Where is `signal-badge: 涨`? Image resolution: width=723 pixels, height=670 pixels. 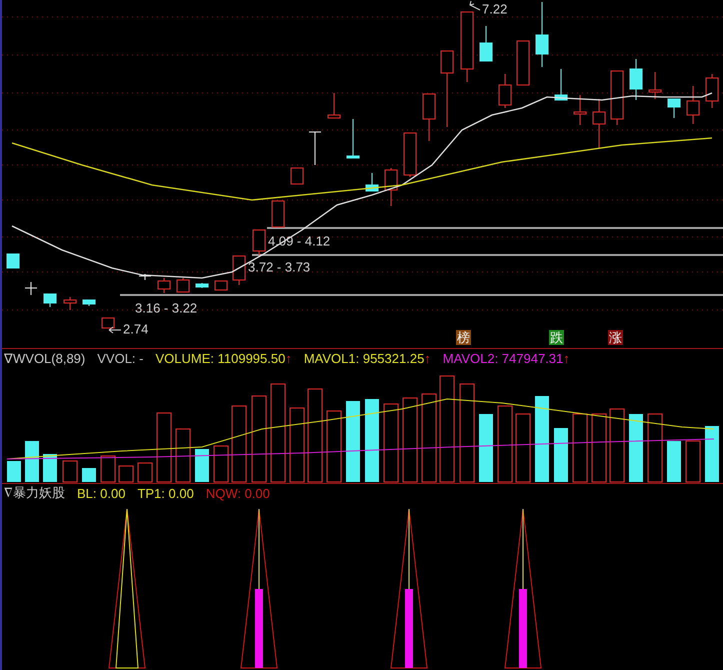
signal-badge: 涨 is located at coordinates (615, 337).